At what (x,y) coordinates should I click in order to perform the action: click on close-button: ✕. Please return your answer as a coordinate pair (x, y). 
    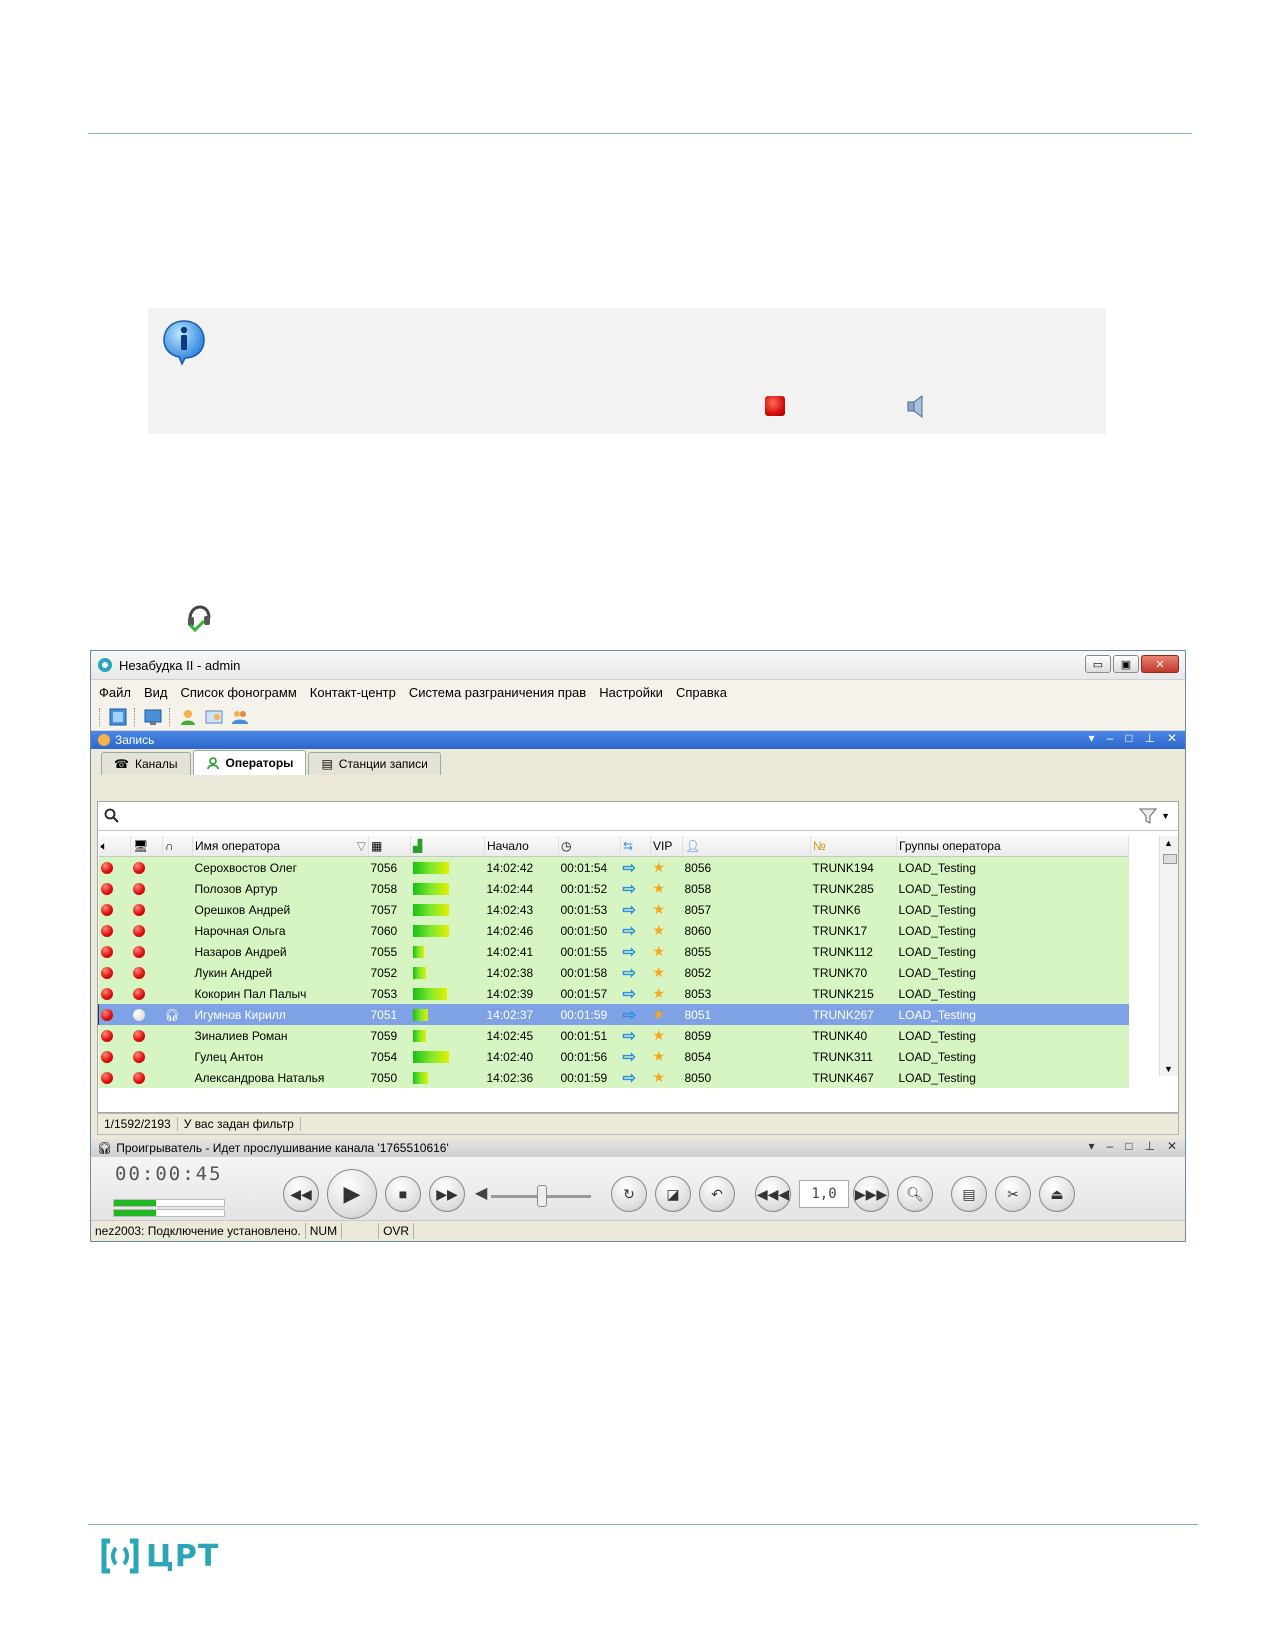
    Looking at the image, I should click on (1160, 664).